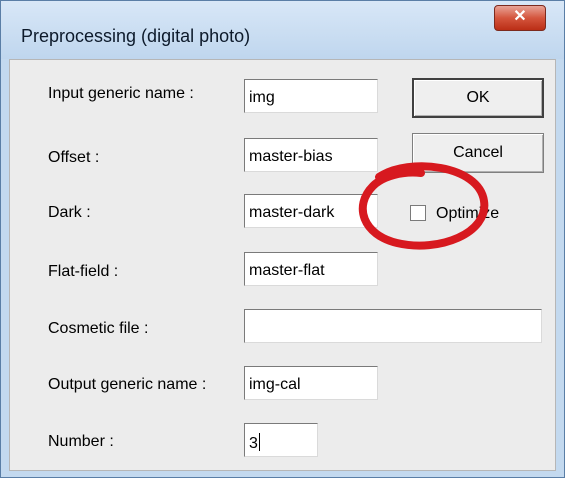 The image size is (567, 482). Describe the element at coordinates (69, 212) in the screenshot. I see `dark-label: Dark :` at that location.